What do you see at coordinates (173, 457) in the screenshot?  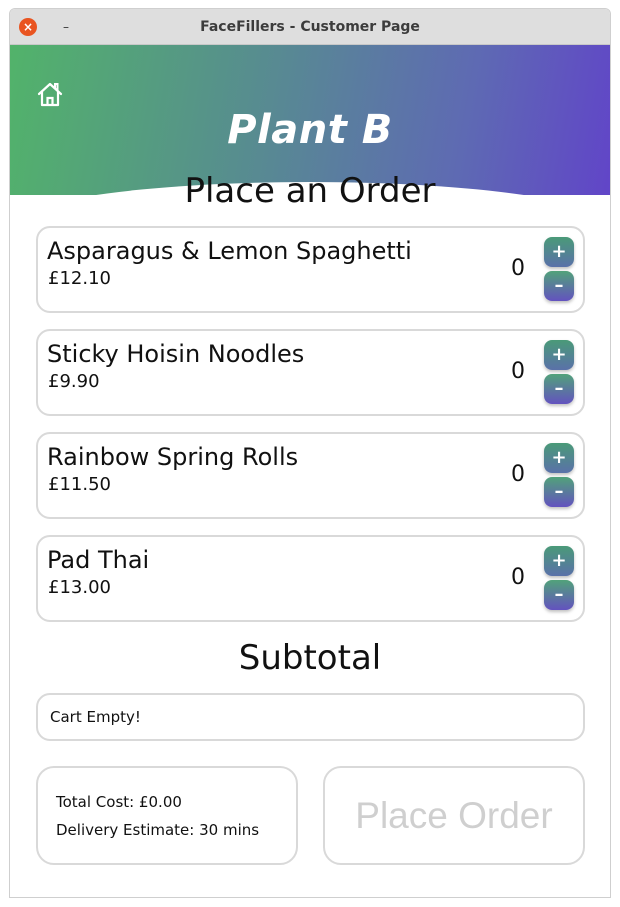 I see `item-name: Rainbow Spring Rolls` at bounding box center [173, 457].